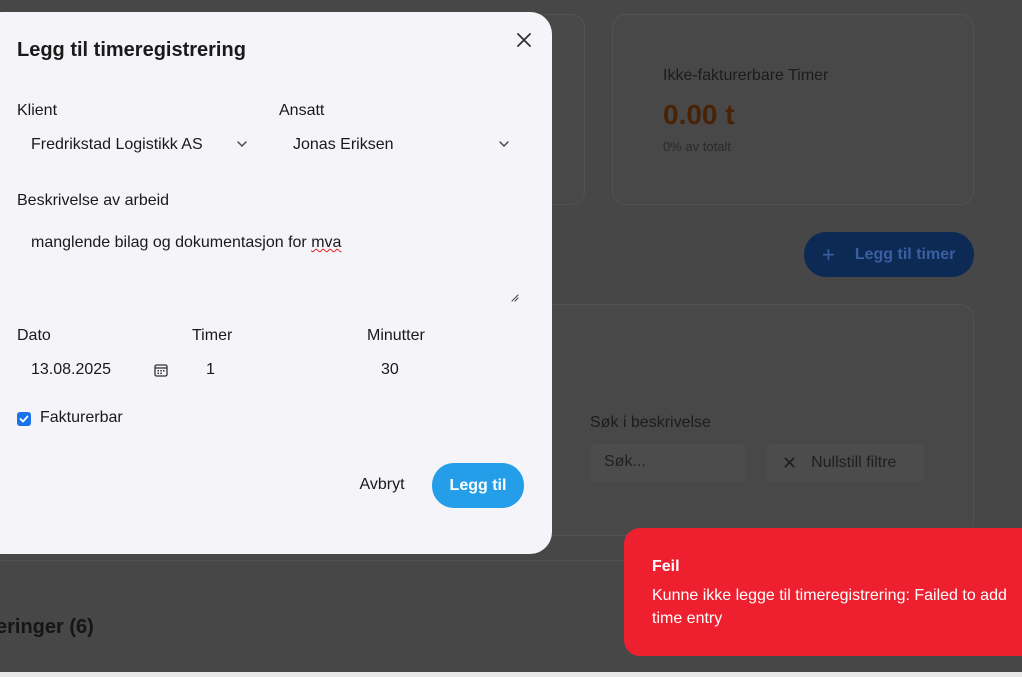  I want to click on employee-label: Ansatt, so click(302, 110).